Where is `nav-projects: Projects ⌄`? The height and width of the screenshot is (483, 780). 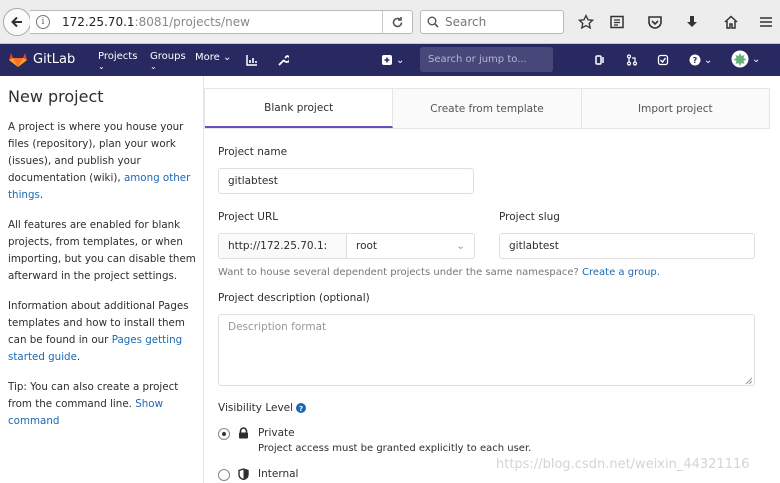 nav-projects: Projects ⌄ is located at coordinates (117, 61).